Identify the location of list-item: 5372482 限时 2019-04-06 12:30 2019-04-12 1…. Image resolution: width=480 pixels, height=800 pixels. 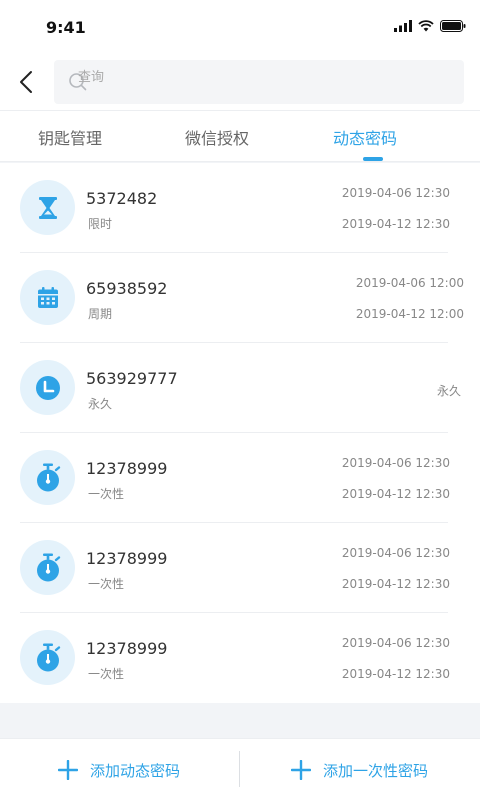
(240, 208).